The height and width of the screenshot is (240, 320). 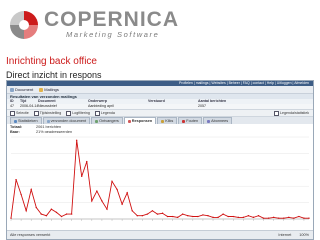 What do you see at coordinates (173, 106) in the screenshot?
I see `cell-sent` at bounding box center [173, 106].